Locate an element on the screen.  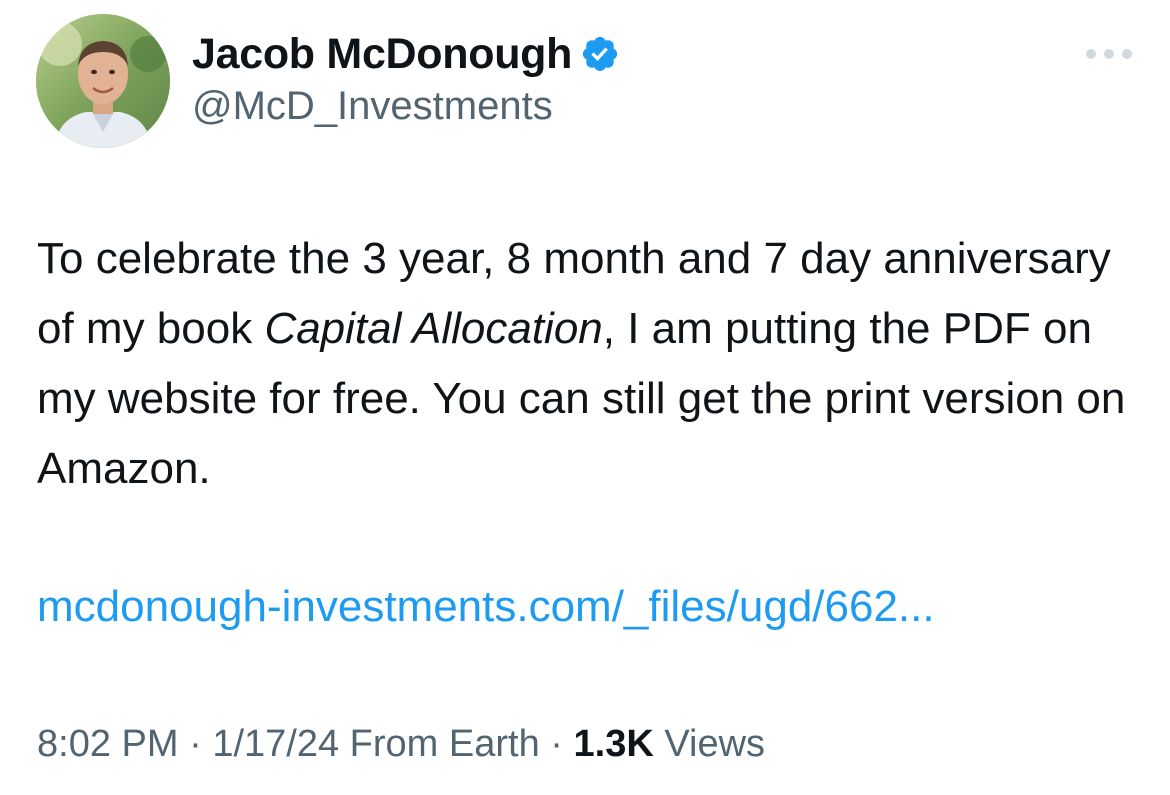
ellipsis-icon is located at coordinates (1109, 54).